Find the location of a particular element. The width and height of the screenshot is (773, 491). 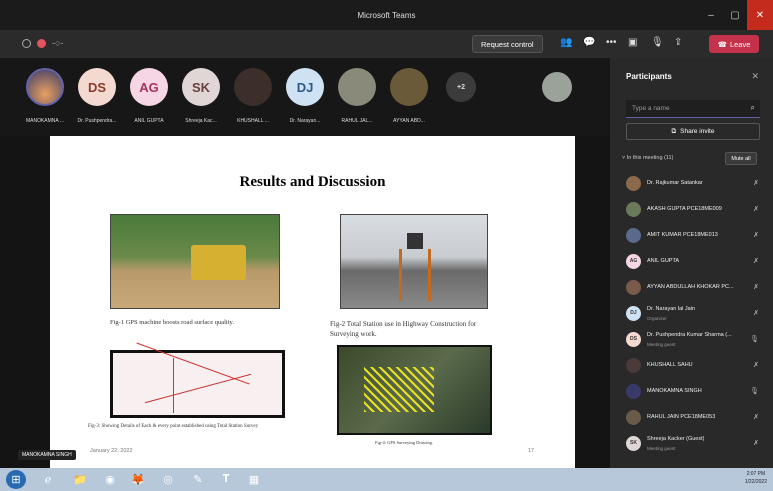

participant-name: KHUSHALL SAHU is located at coordinates (670, 365).